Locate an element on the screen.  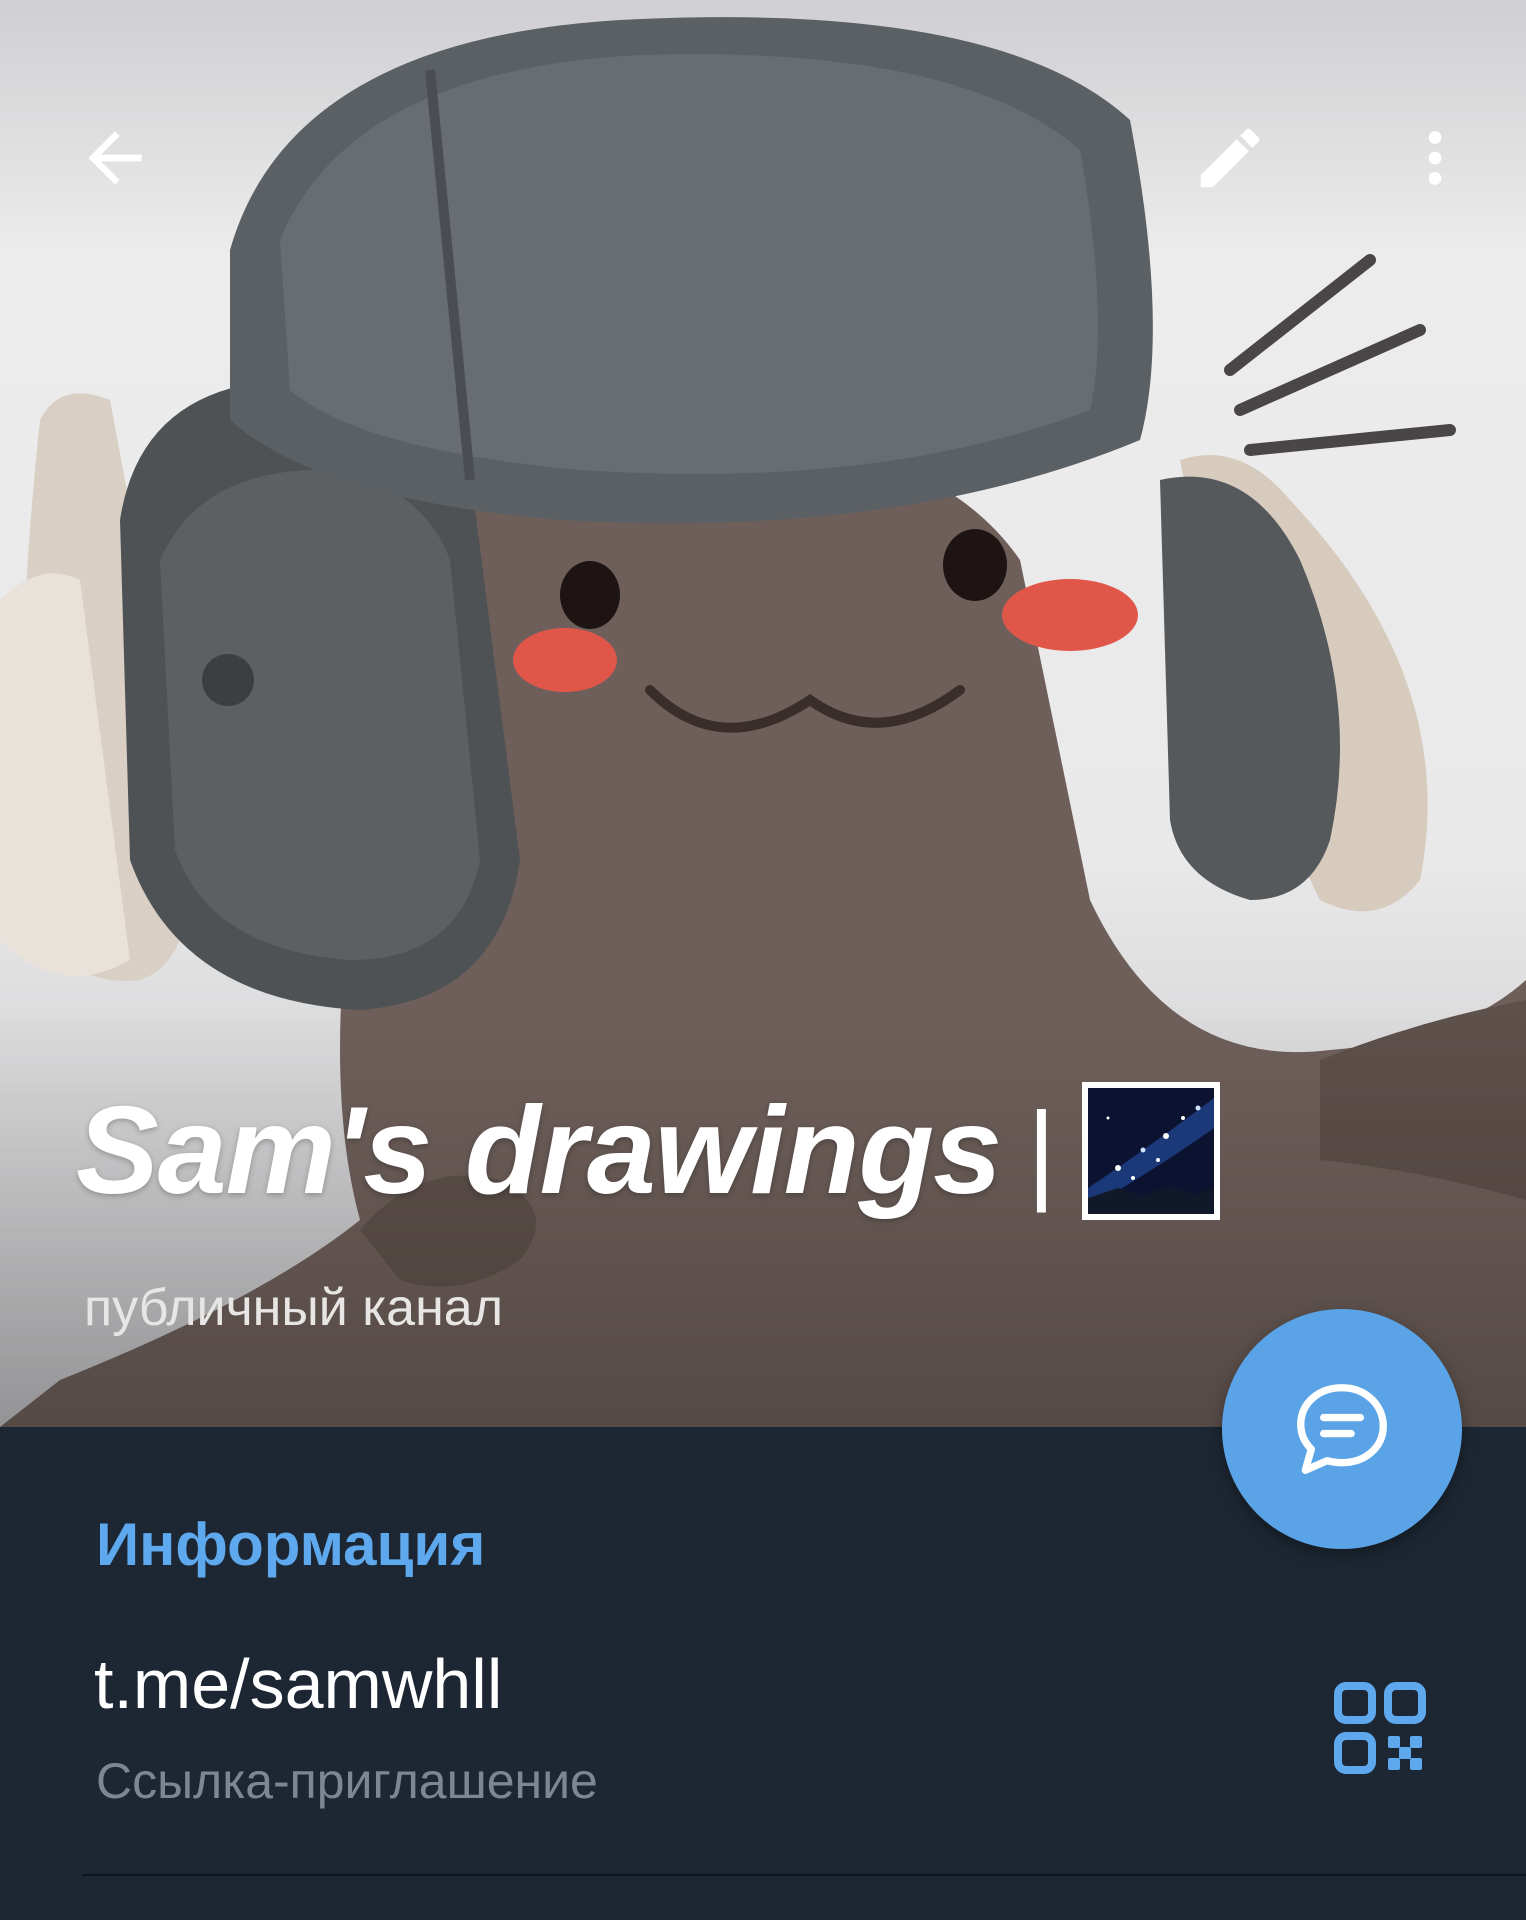
info-section-heading: Информация is located at coordinates (291, 1544).